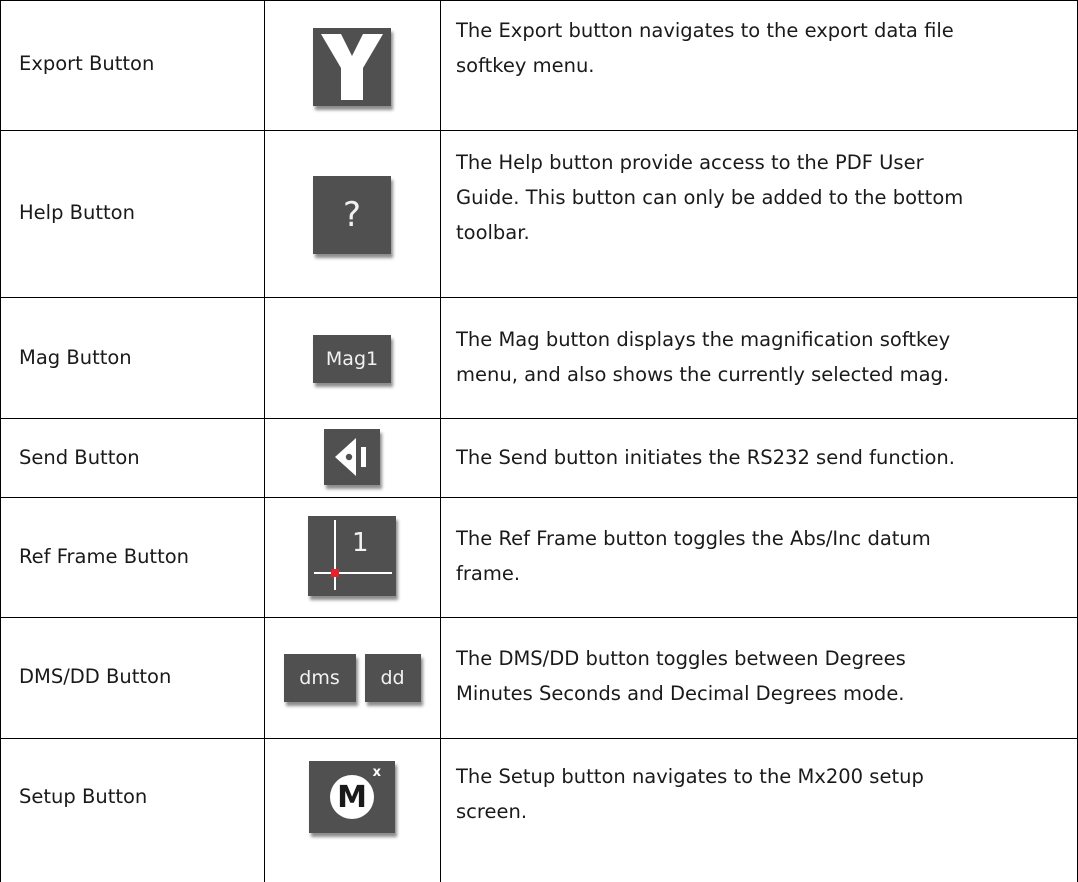 The width and height of the screenshot is (1078, 882). What do you see at coordinates (75, 357) in the screenshot?
I see `row-label: Mag Button` at bounding box center [75, 357].